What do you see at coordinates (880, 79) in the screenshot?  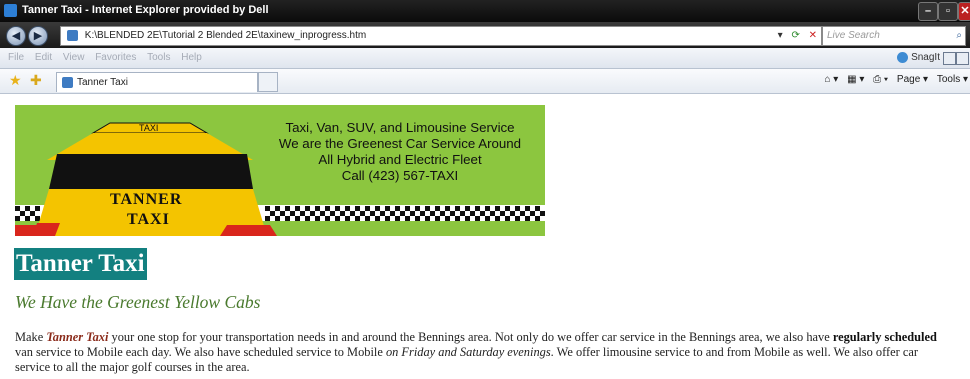 I see `print-icon: ⎙ ▾` at bounding box center [880, 79].